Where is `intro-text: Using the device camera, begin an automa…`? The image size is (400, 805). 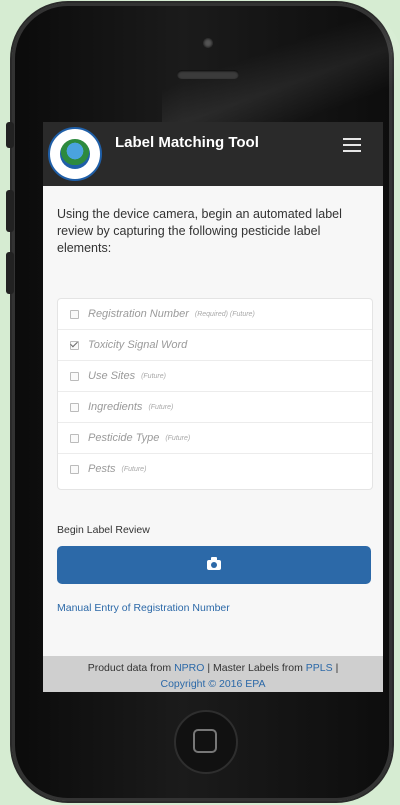 intro-text: Using the device camera, begin an automa… is located at coordinates (199, 231).